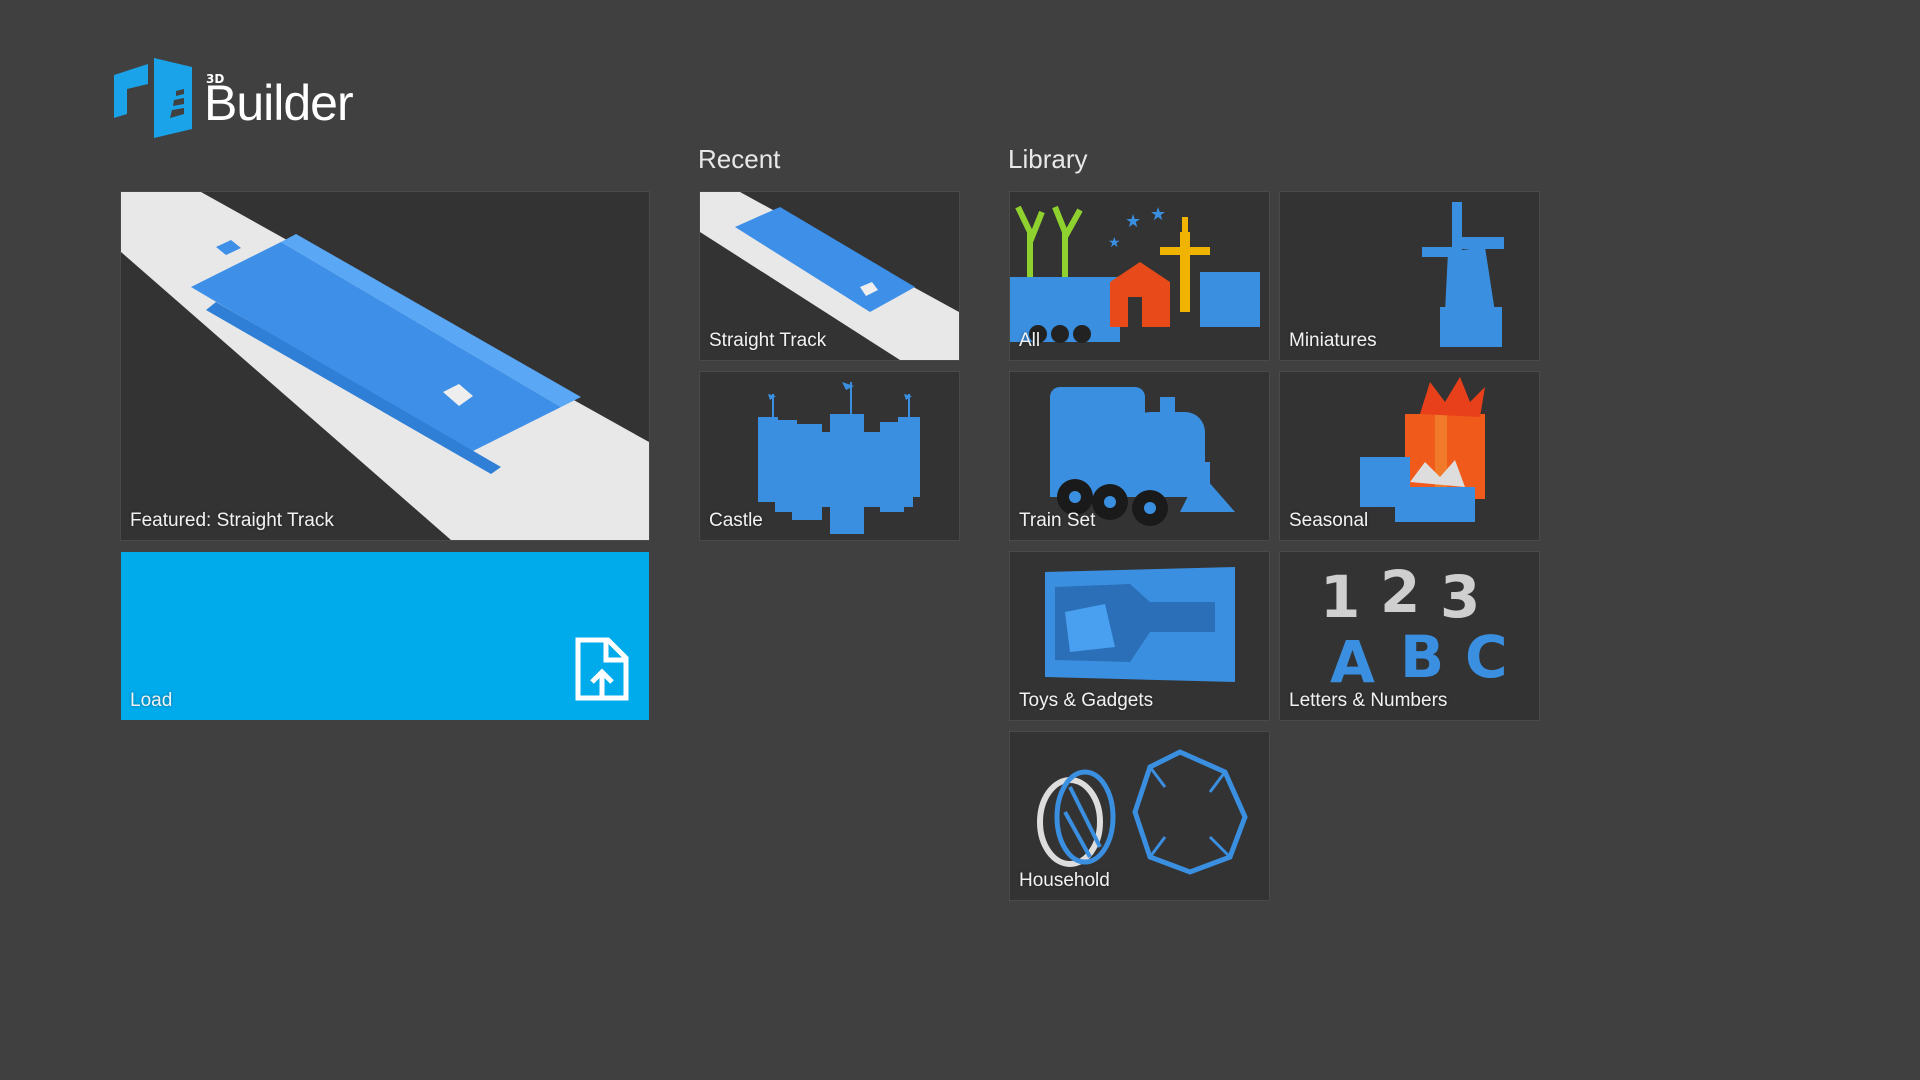 The image size is (1920, 1080). Describe the element at coordinates (1139, 456) in the screenshot. I see `library-item-train-set: Train Set` at that location.